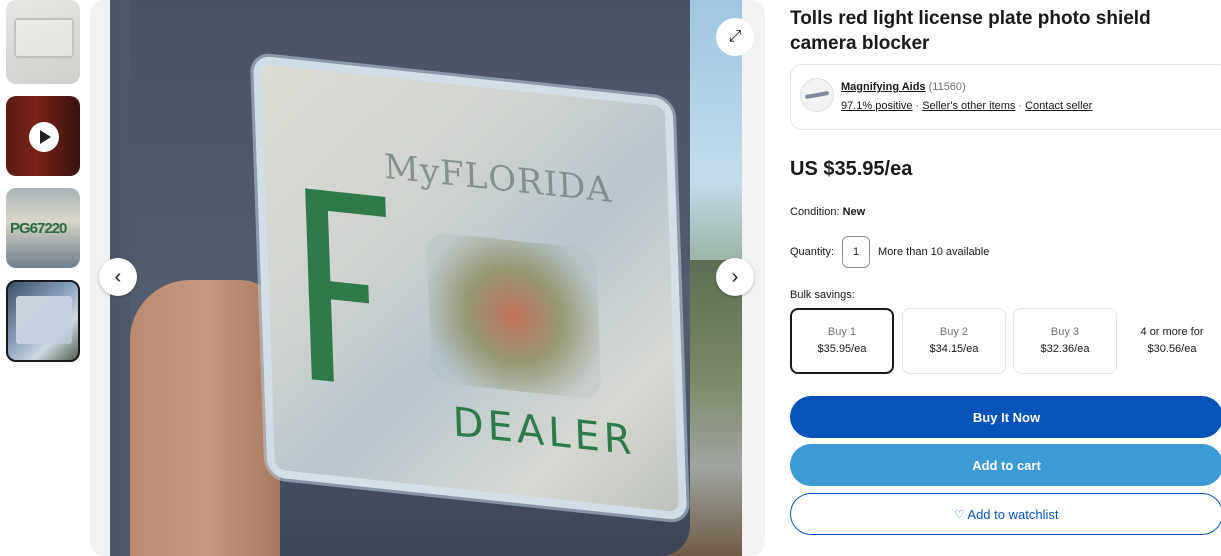 The width and height of the screenshot is (1221, 556). What do you see at coordinates (1172, 341) in the screenshot?
I see `bulk-option-4-or-more: 4 or more for $30.56/ea` at bounding box center [1172, 341].